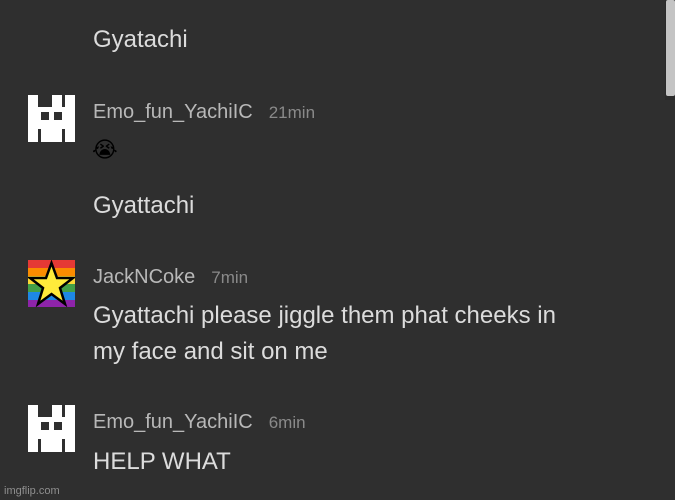 This screenshot has width=675, height=500. Describe the element at coordinates (292, 112) in the screenshot. I see `message-timestamp: 21min` at that location.